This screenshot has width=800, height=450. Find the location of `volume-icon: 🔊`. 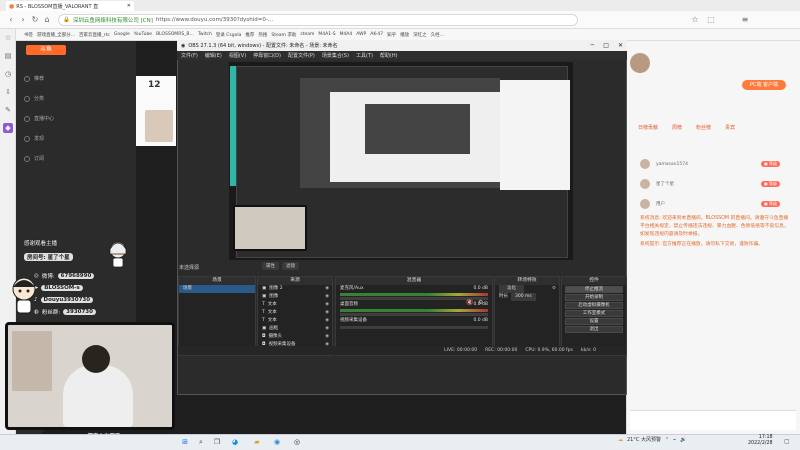

volume-icon: 🔊 is located at coordinates (683, 440).